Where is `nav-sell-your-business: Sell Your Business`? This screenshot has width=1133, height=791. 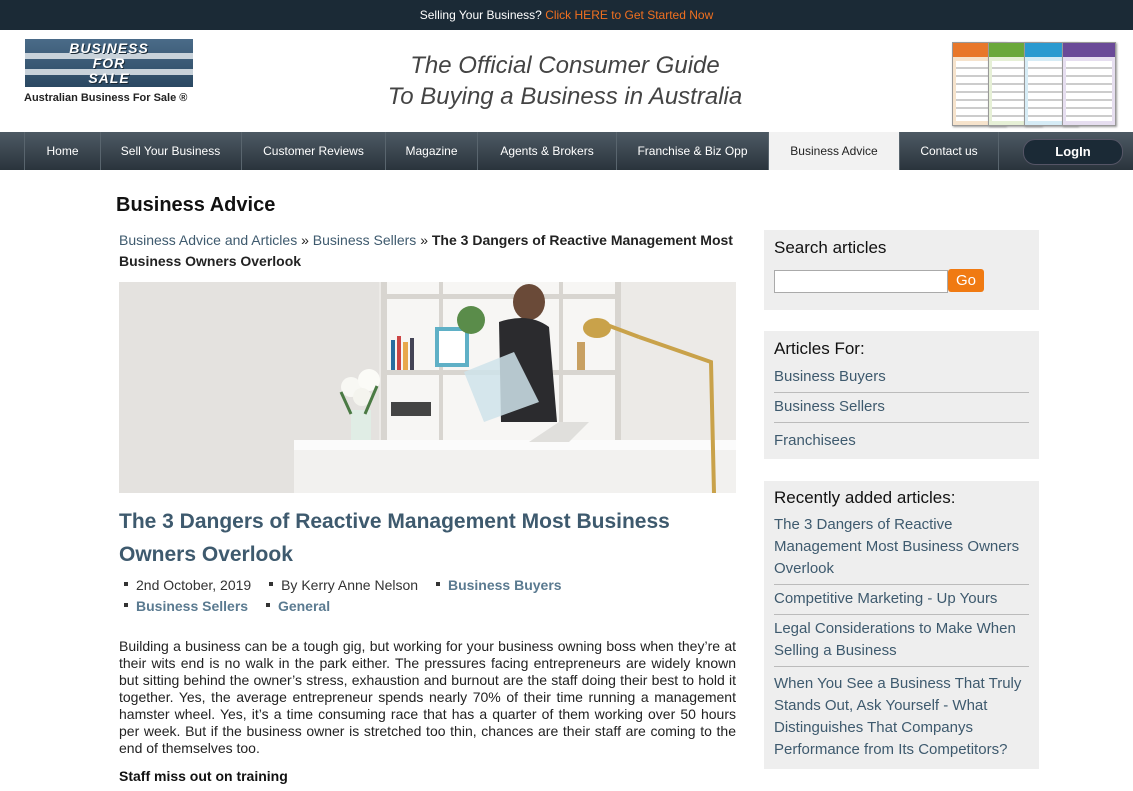
nav-sell-your-business: Sell Your Business is located at coordinates (171, 151).